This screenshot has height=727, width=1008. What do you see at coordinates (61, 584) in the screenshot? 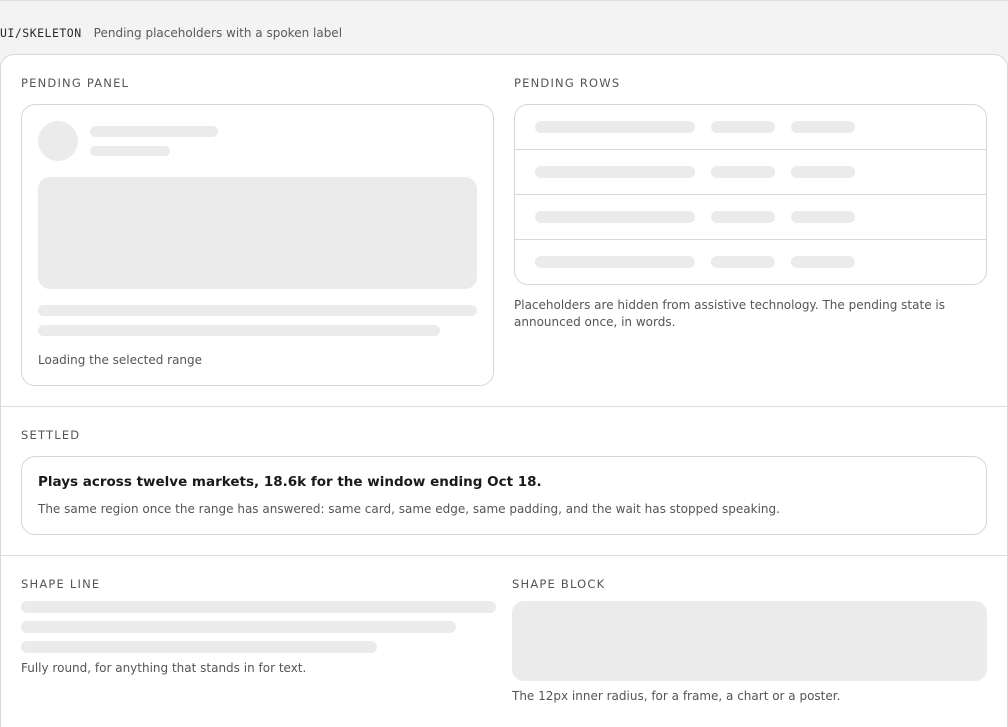
I see `shape-line-label: SHAPE LINE` at bounding box center [61, 584].